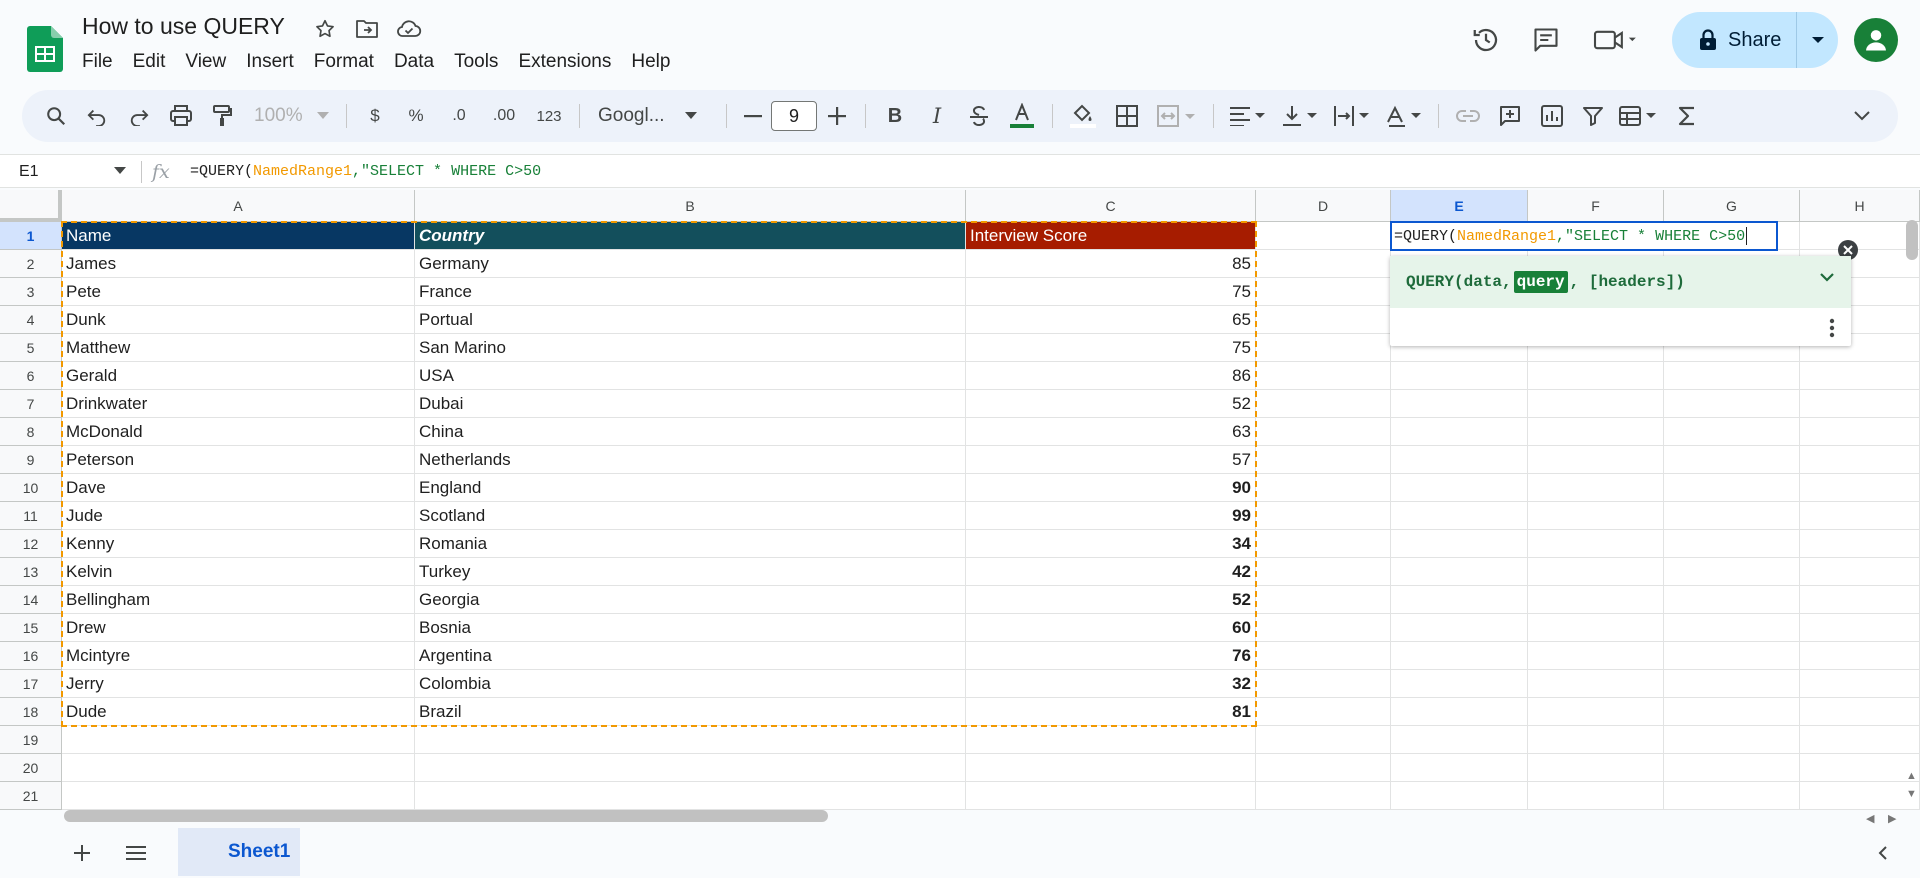 The width and height of the screenshot is (1920, 878). I want to click on table-cell: Argentina, so click(690, 656).